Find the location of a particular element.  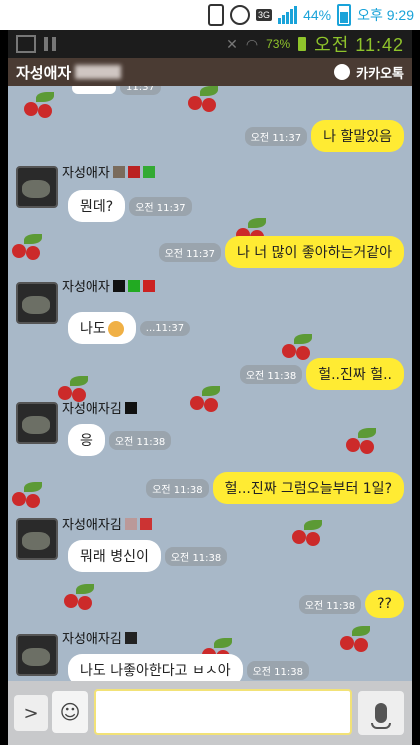

battery-icon is located at coordinates (344, 15).